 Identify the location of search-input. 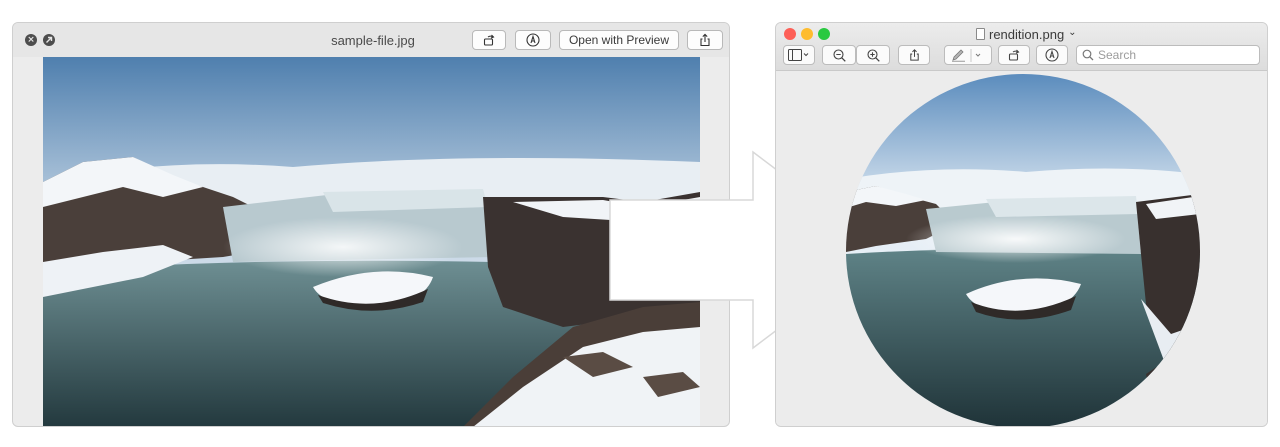
(1173, 55).